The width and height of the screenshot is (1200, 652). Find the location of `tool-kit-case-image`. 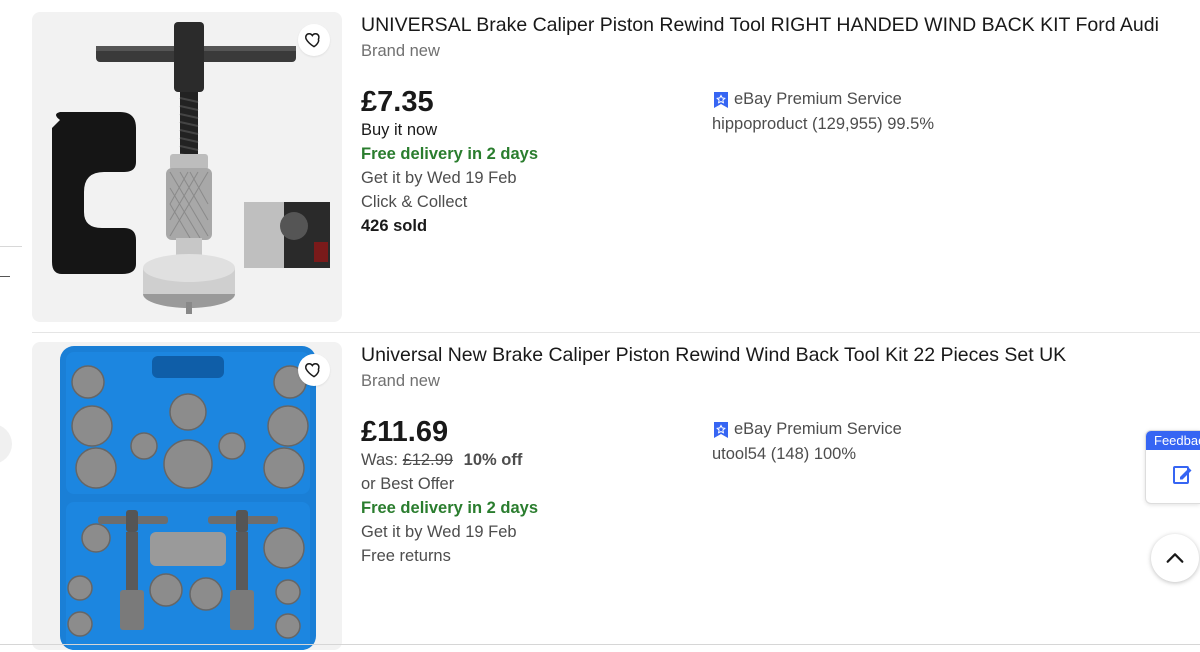

tool-kit-case-image is located at coordinates (188, 498).